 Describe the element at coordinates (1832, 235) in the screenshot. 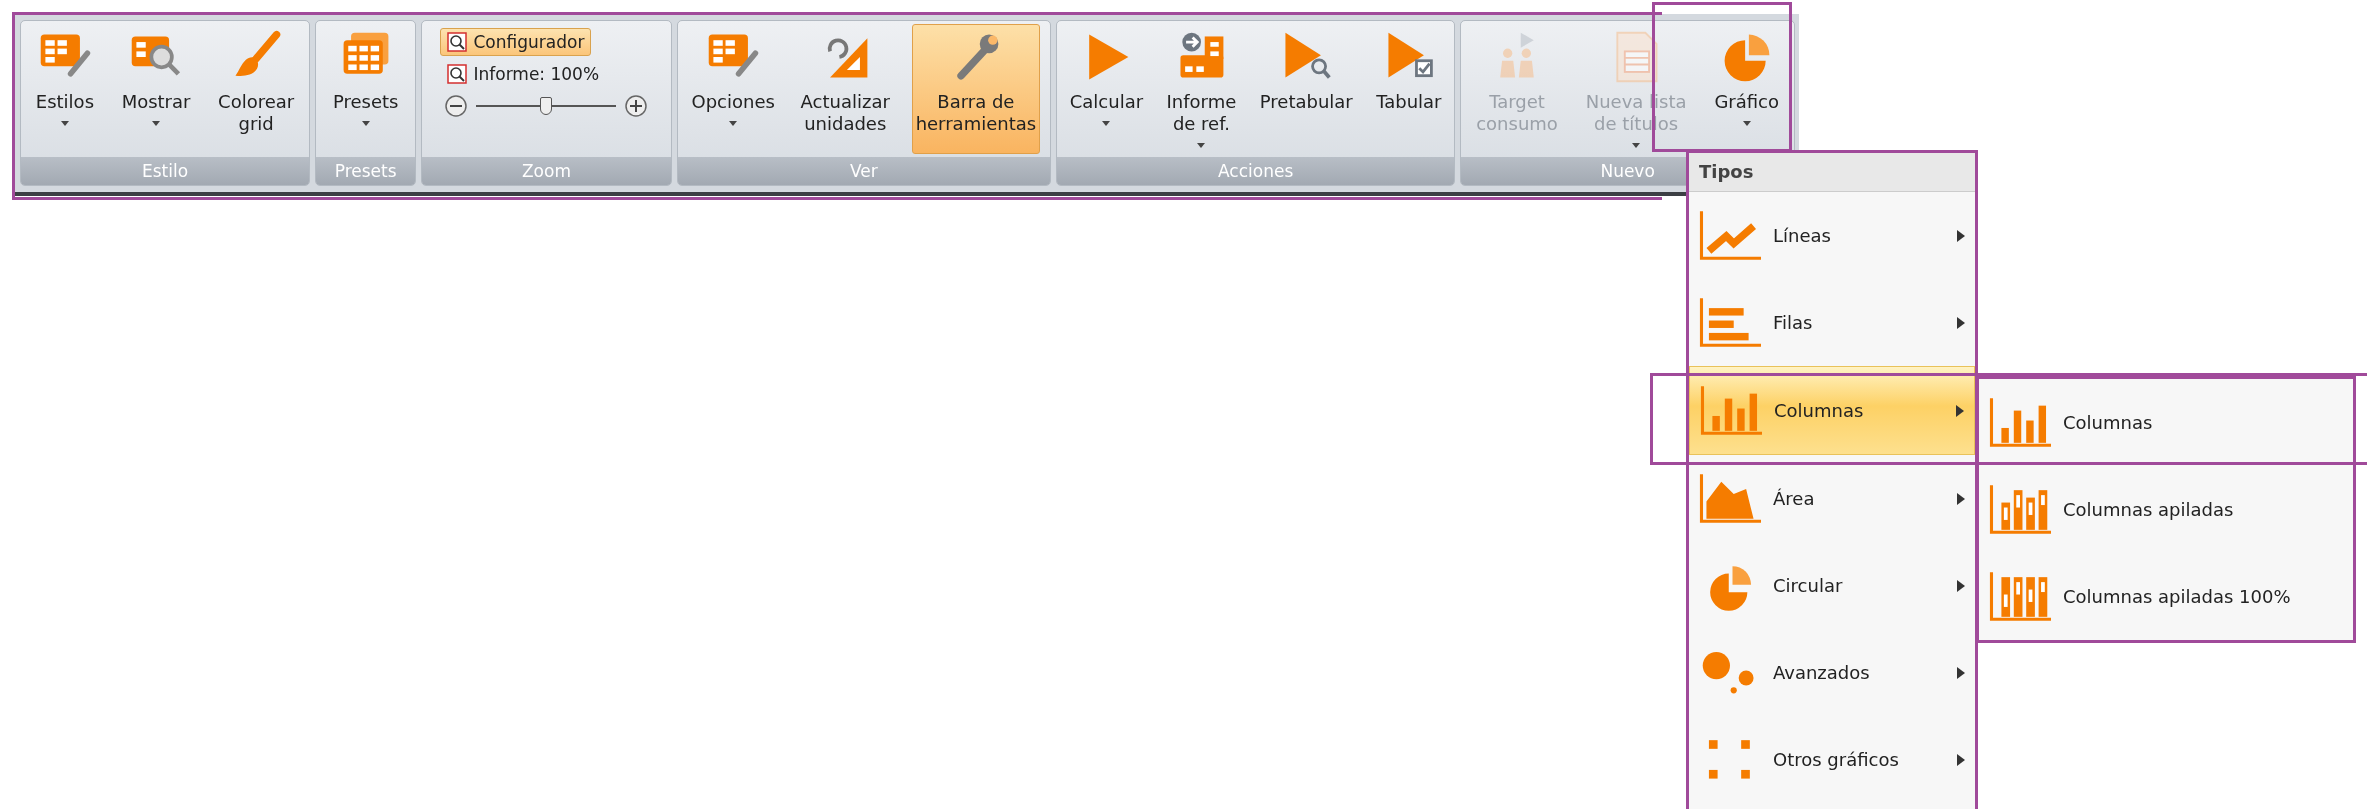

I see `menu-item: Líneas` at that location.